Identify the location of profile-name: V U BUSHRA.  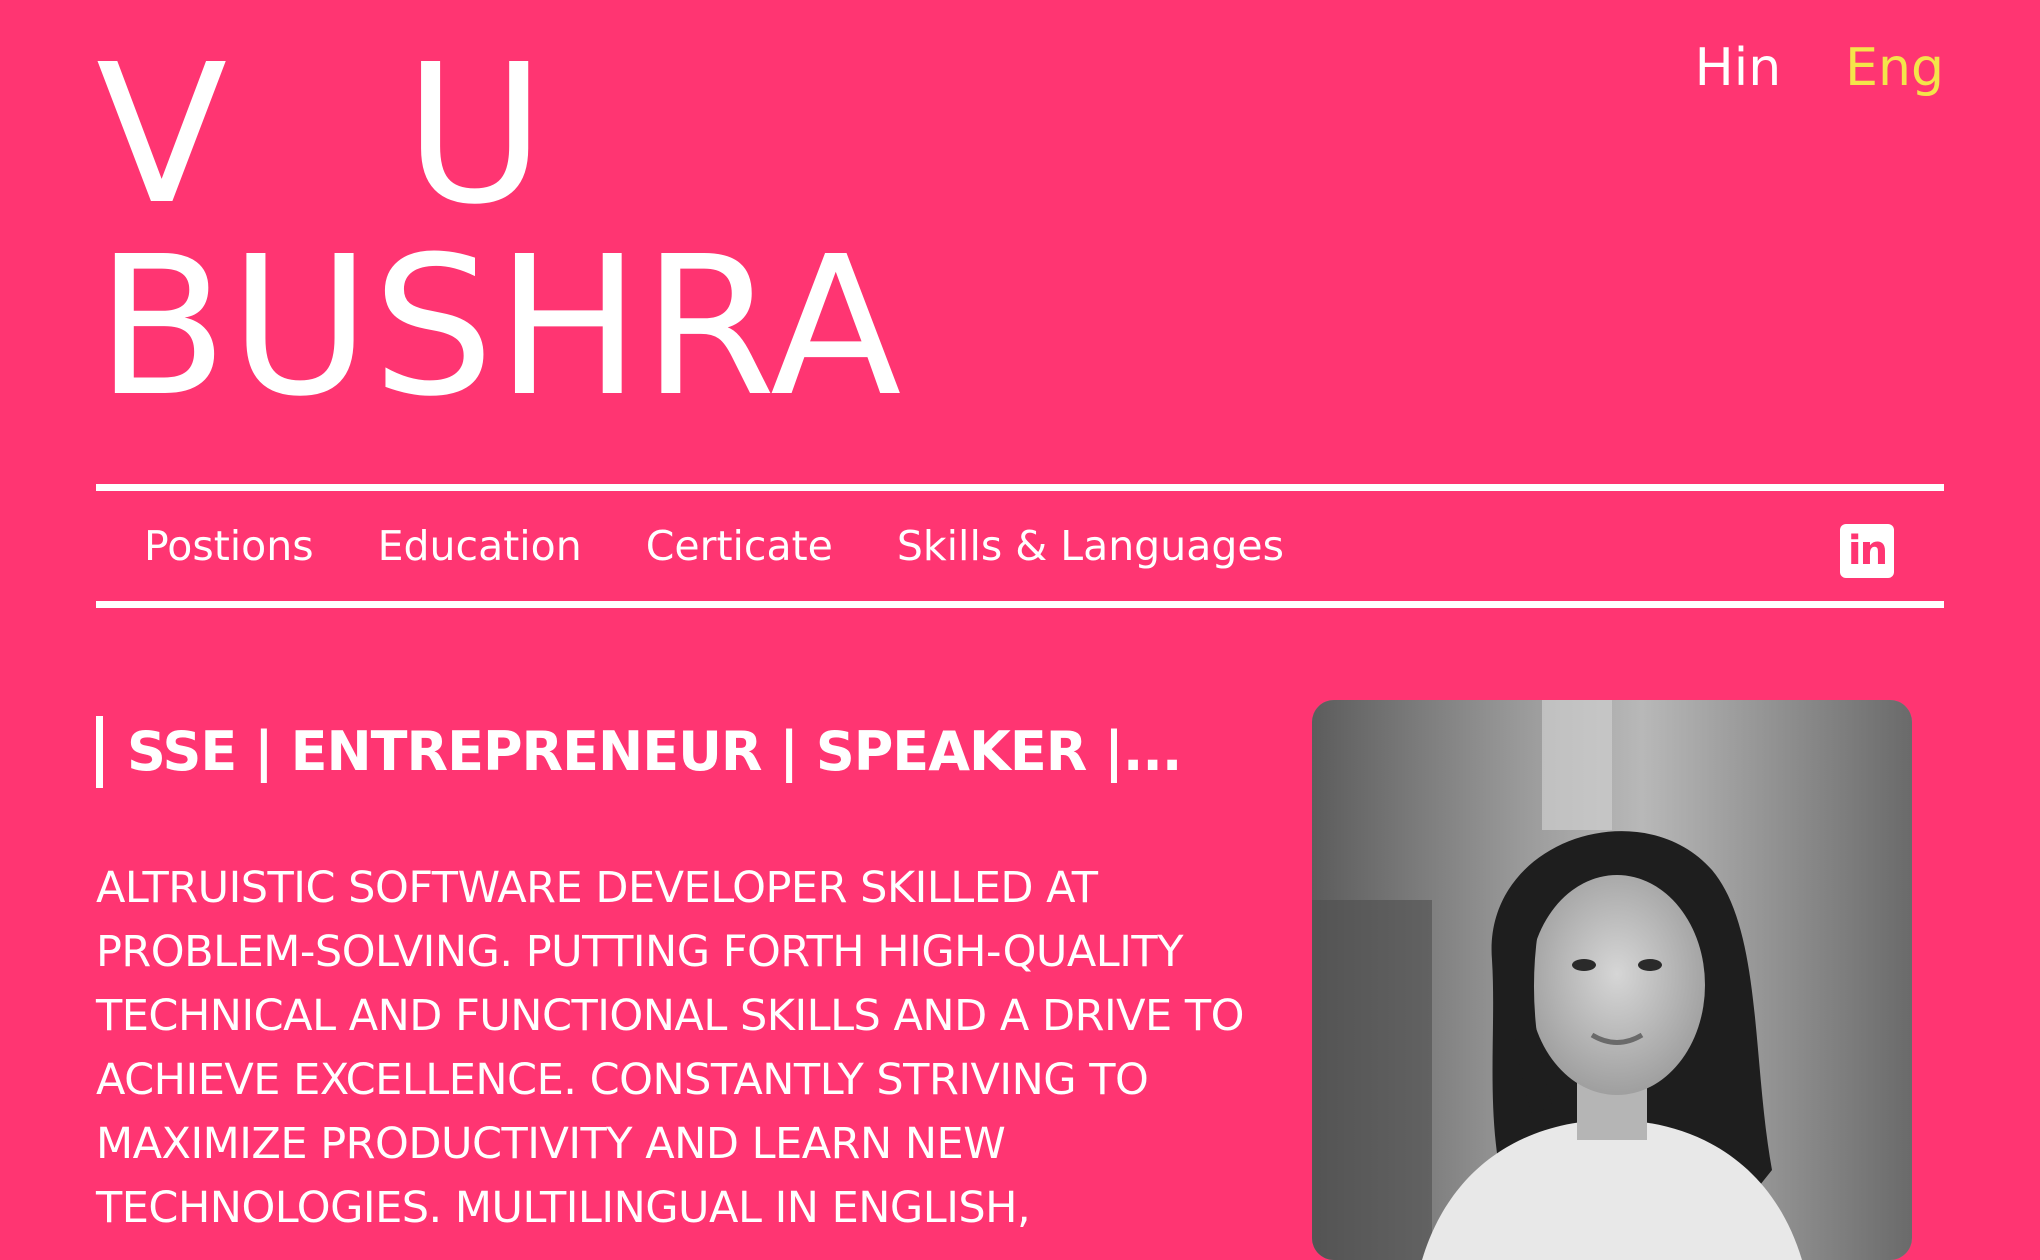
(499, 232).